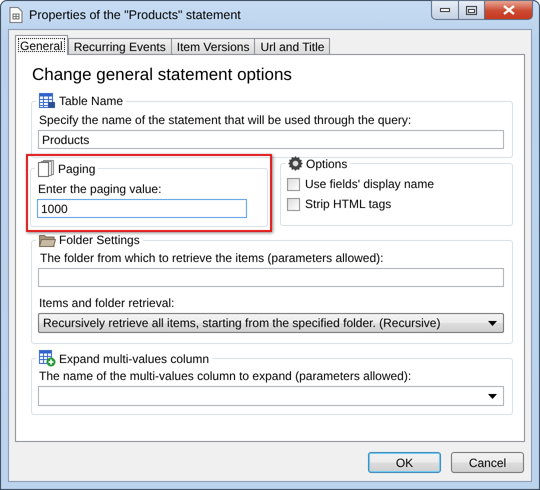  I want to click on combo-field, so click(271, 396).